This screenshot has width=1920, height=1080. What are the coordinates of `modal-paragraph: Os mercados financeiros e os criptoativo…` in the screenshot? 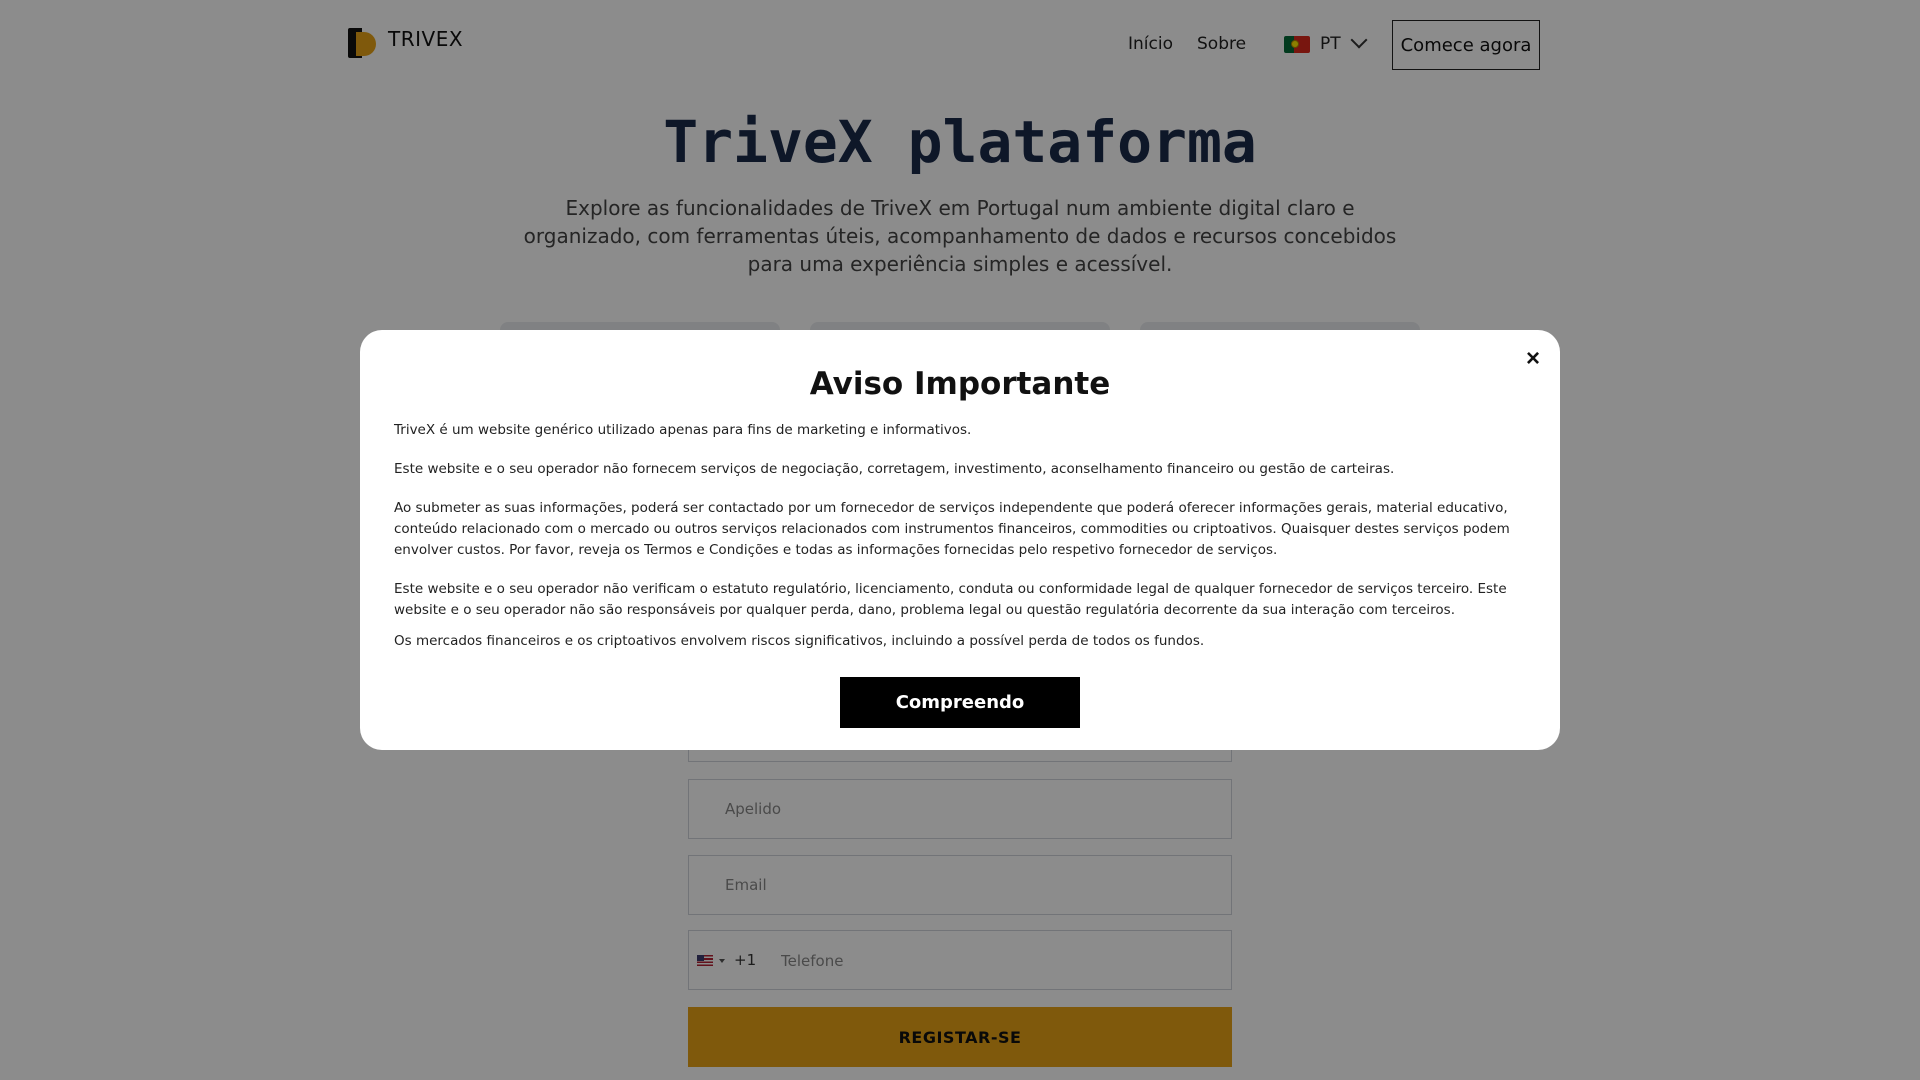 It's located at (799, 641).